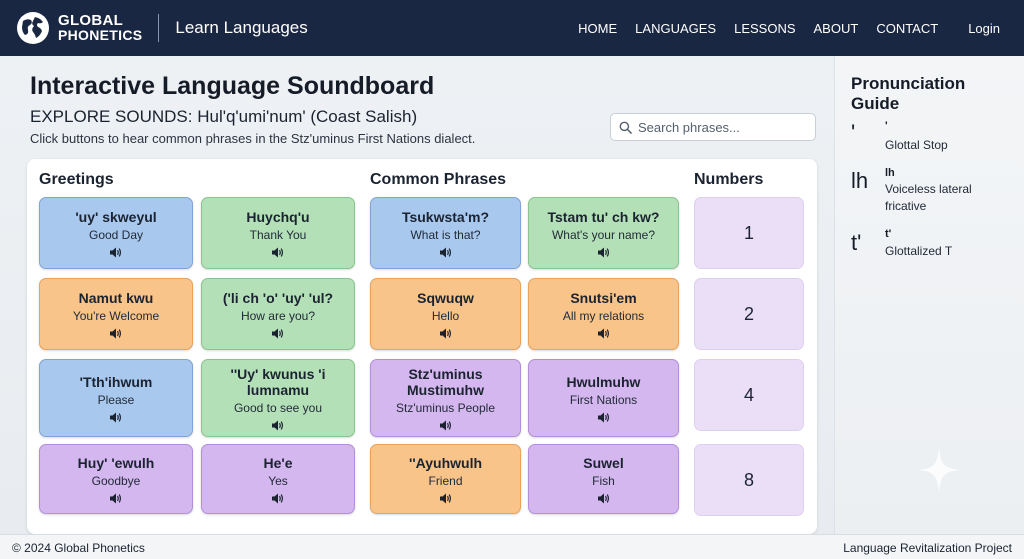 This screenshot has height=559, width=1024. Describe the element at coordinates (159, 28) in the screenshot. I see `brand-divider` at that location.